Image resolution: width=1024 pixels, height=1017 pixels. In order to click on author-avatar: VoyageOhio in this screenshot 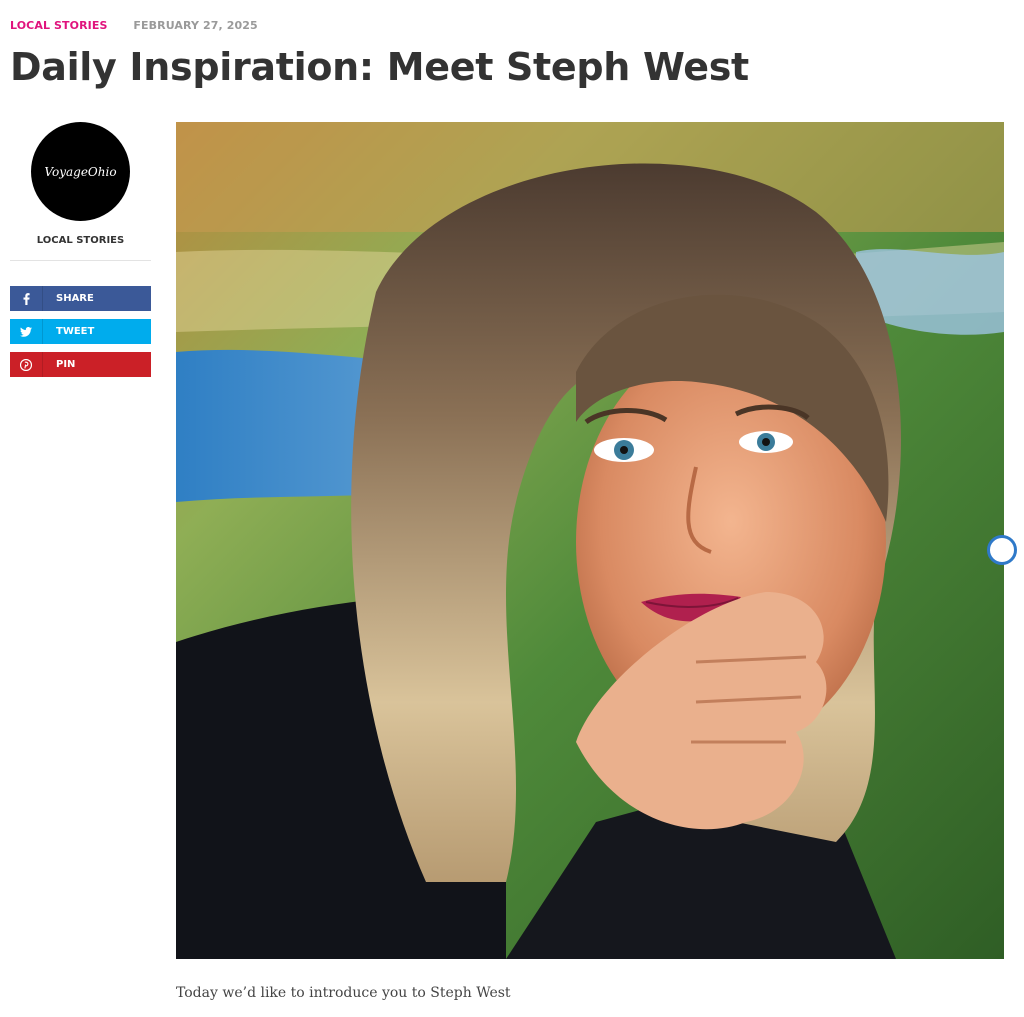, I will do `click(80, 171)`.